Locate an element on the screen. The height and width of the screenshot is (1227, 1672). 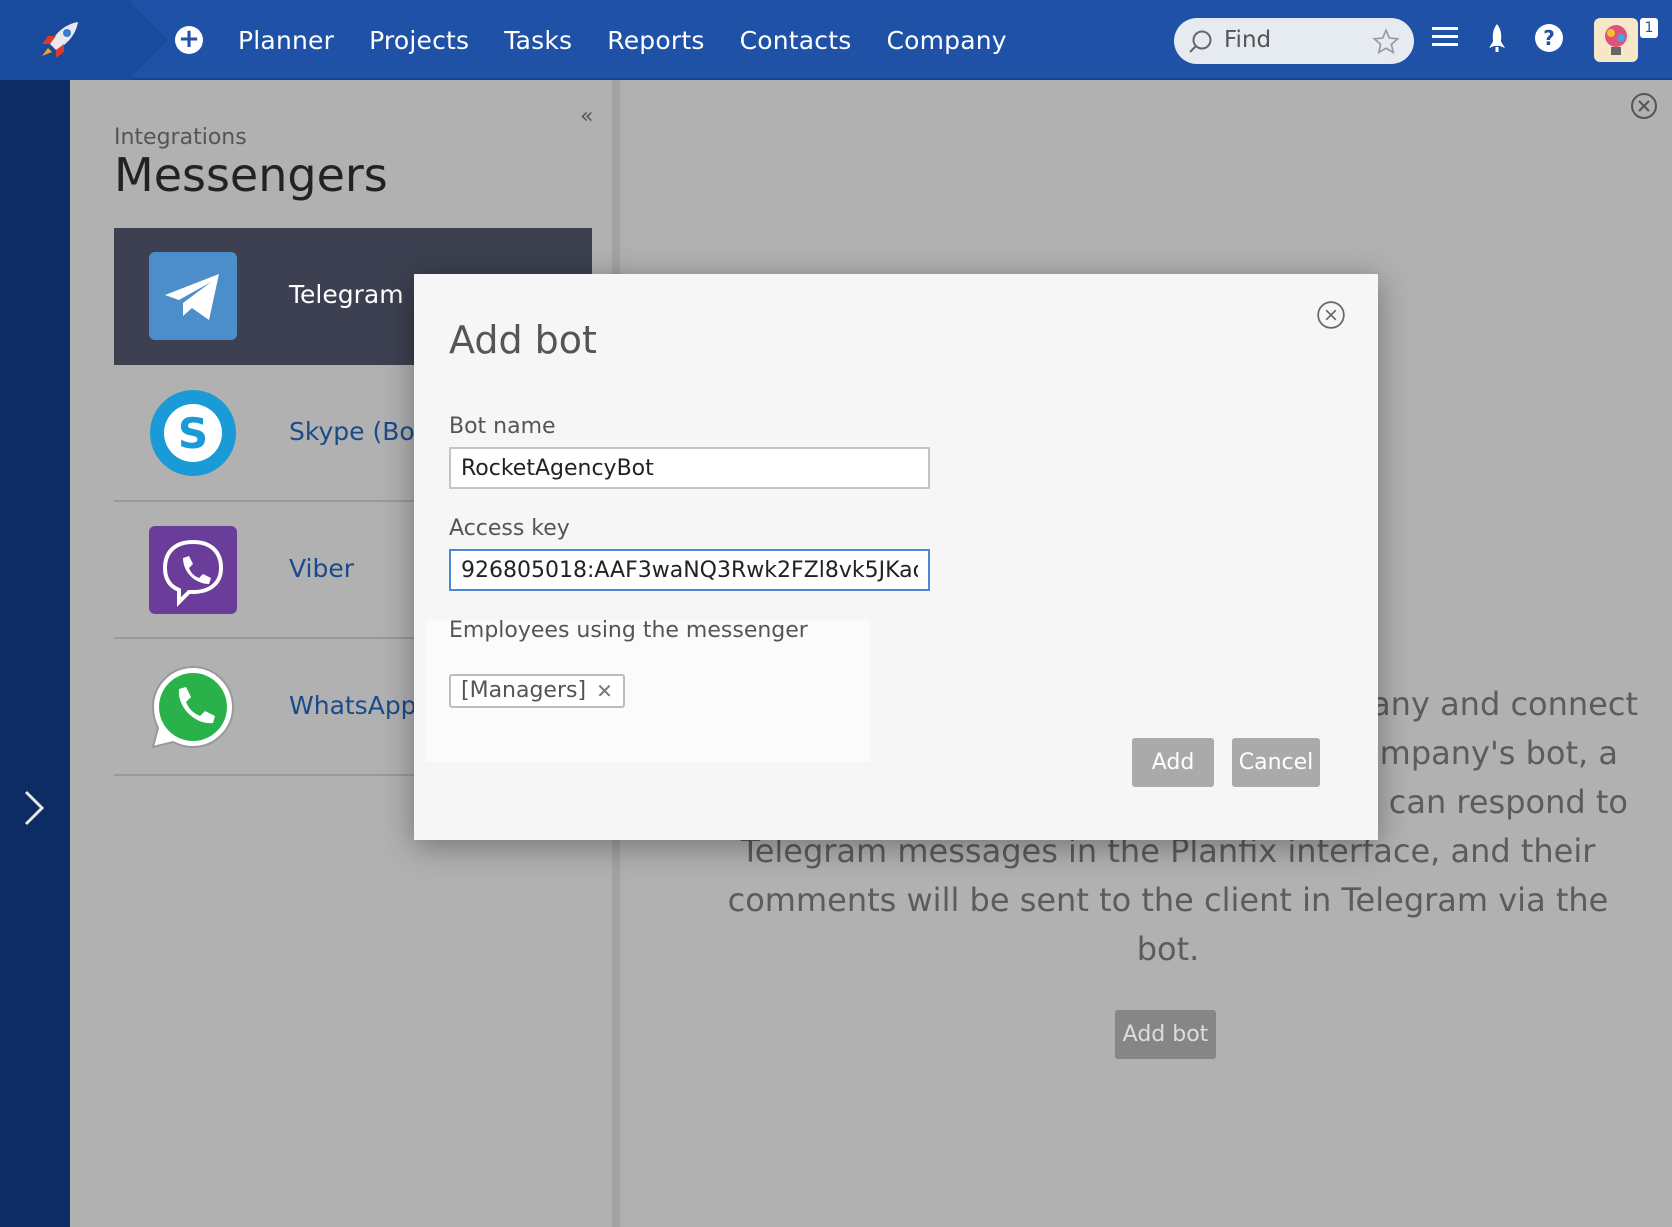
search-box: Find is located at coordinates (1294, 41).